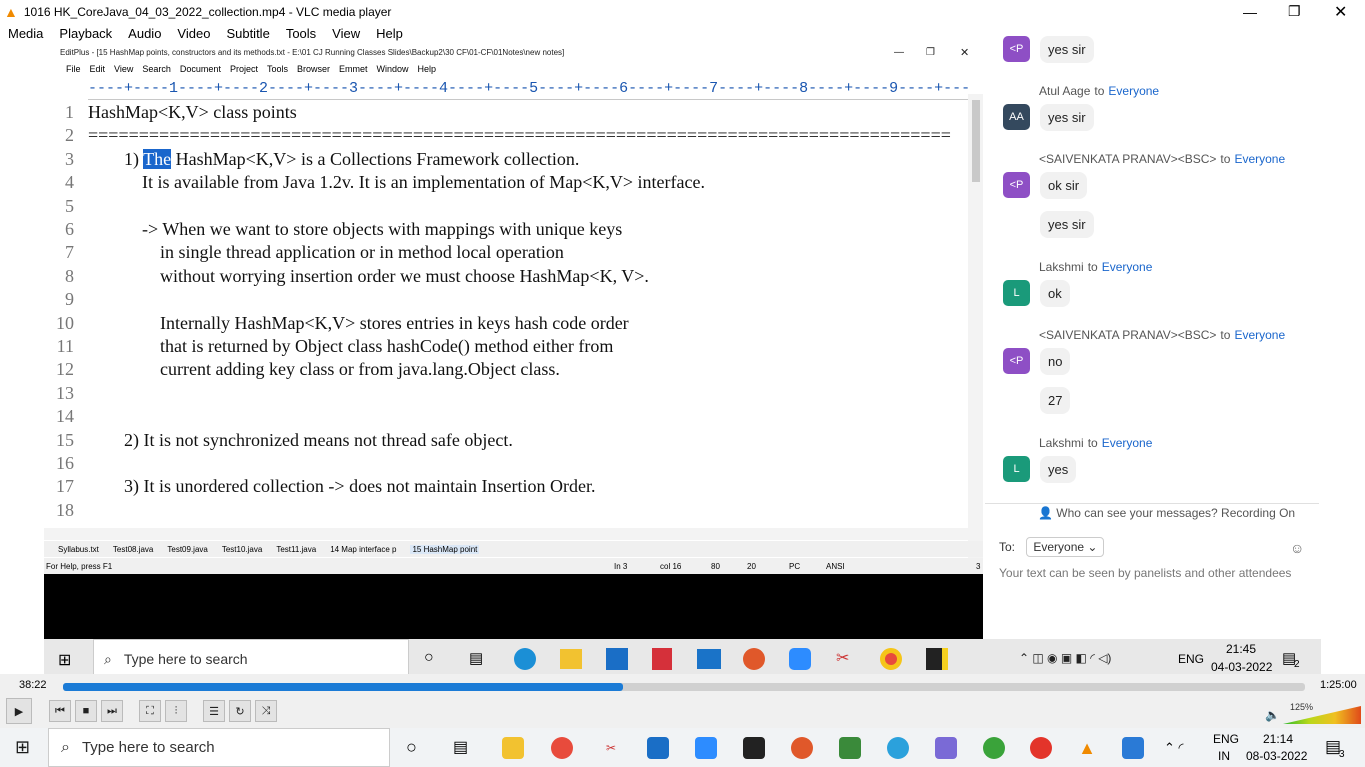  What do you see at coordinates (1225, 159) in the screenshot?
I see `chat-to-word: to` at bounding box center [1225, 159].